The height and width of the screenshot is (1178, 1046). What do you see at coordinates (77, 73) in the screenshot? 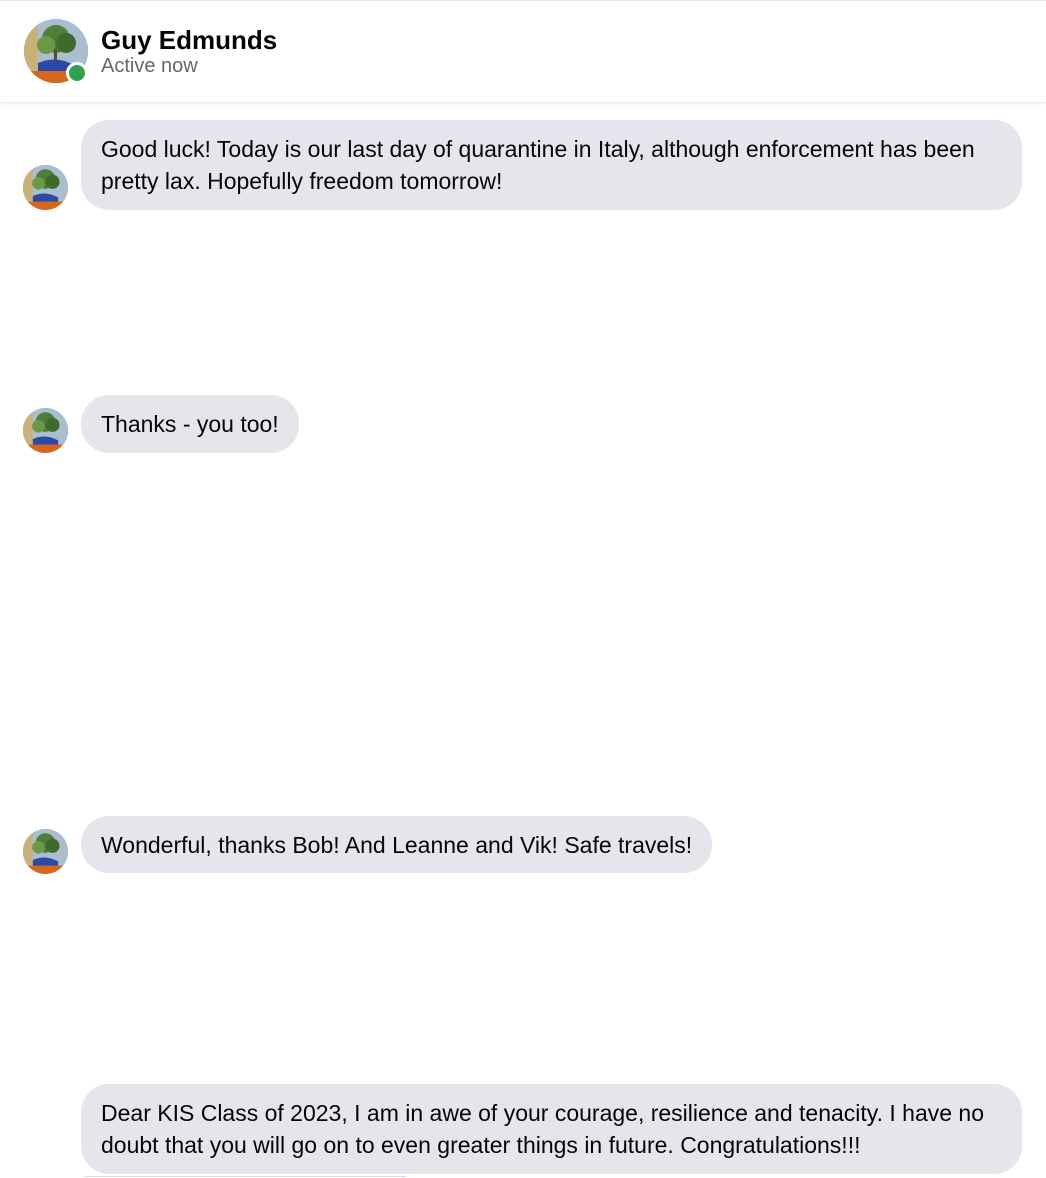
I see `online-status-icon` at bounding box center [77, 73].